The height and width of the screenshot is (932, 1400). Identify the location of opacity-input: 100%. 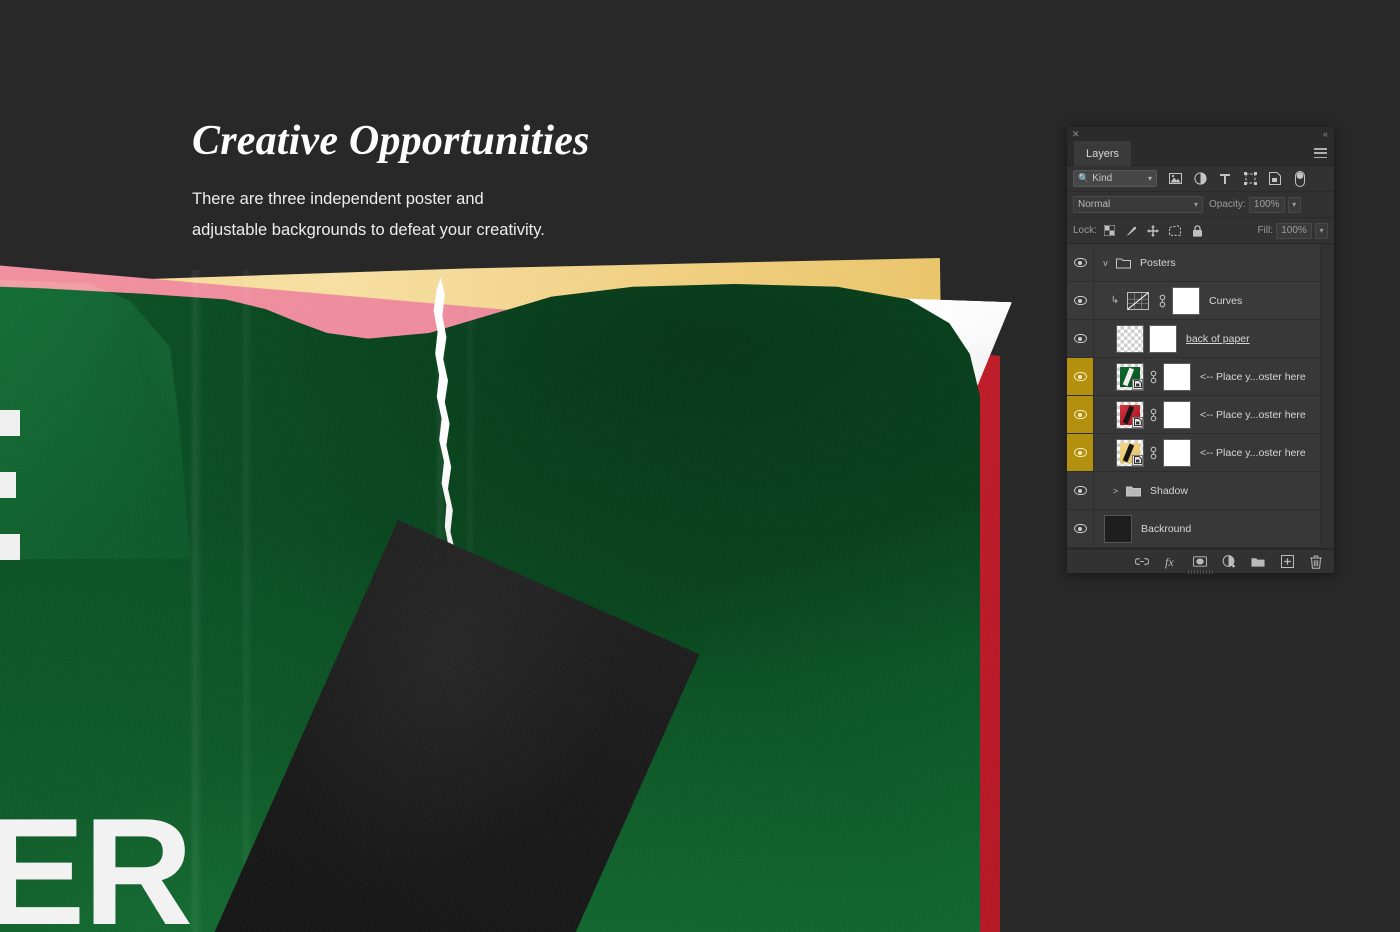
(1266, 204).